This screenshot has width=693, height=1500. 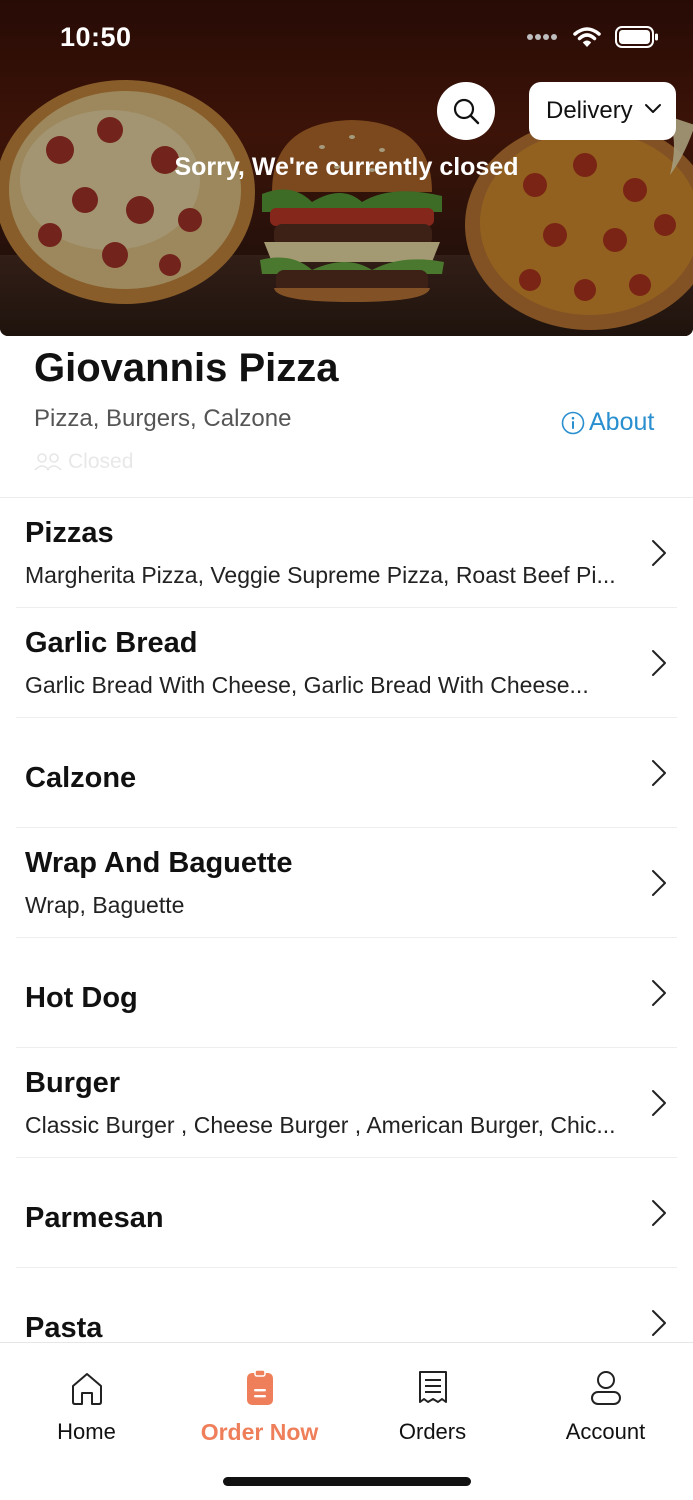 I want to click on wifi-icon, so click(x=587, y=37).